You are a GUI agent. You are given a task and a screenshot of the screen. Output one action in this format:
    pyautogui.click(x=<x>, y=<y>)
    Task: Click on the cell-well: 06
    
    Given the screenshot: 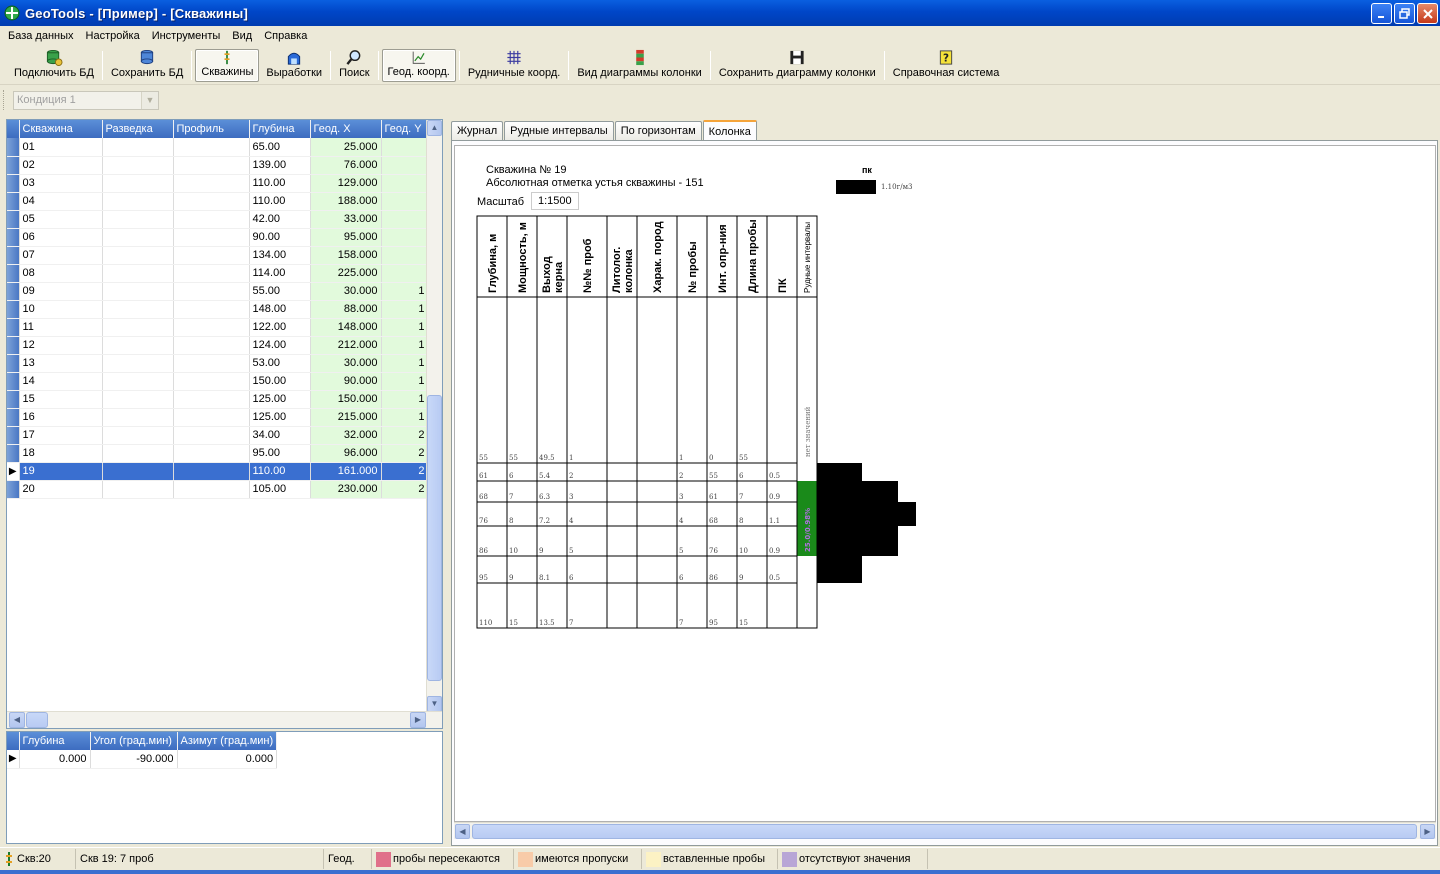 What is the action you would take?
    pyautogui.click(x=61, y=237)
    